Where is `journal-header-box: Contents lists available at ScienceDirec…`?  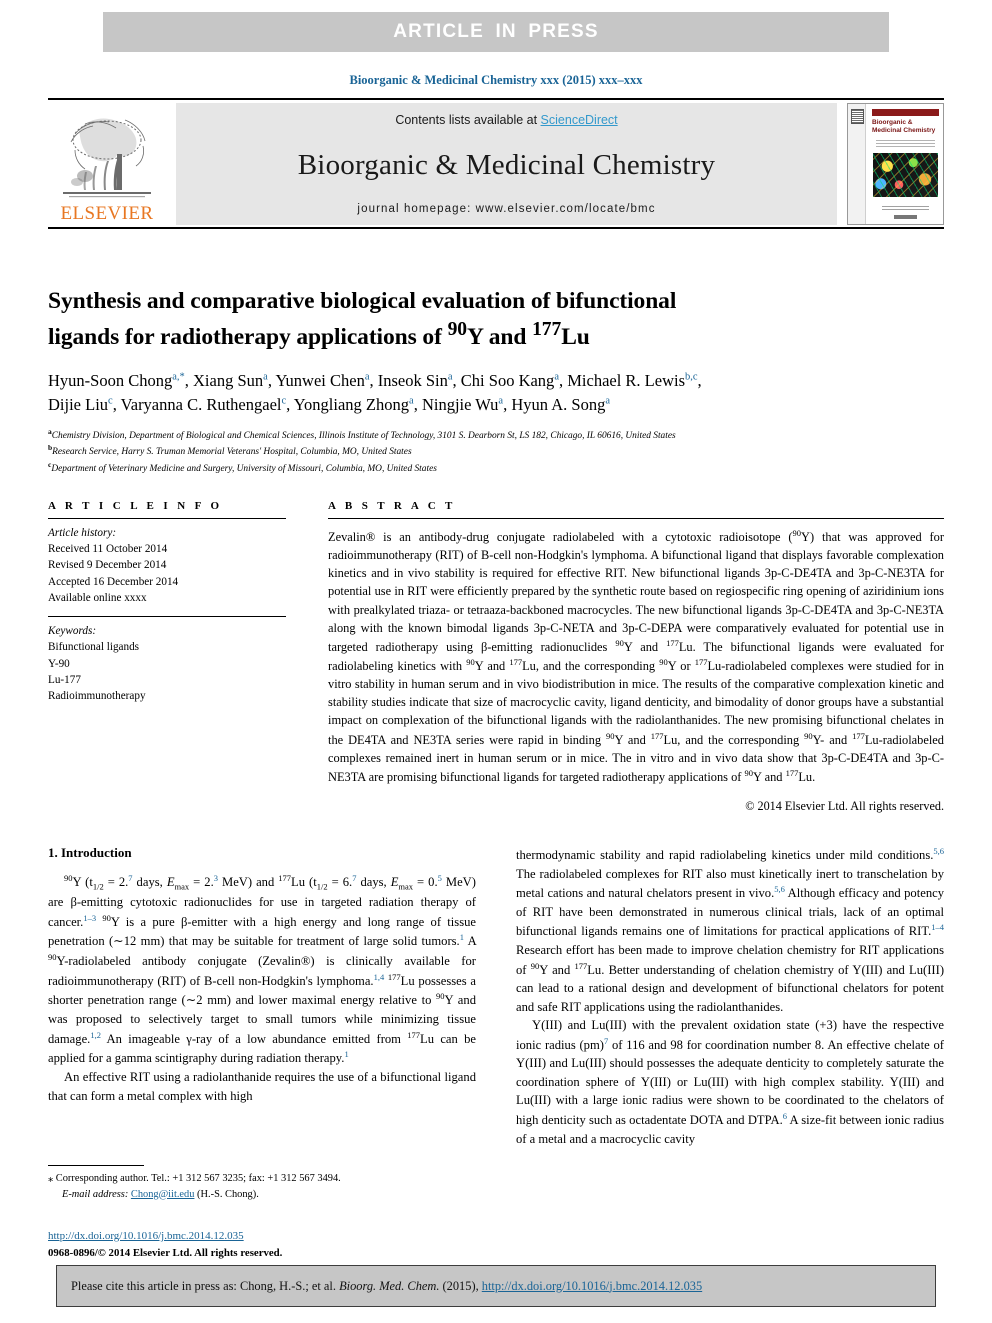 journal-header-box: Contents lists available at ScienceDirec… is located at coordinates (506, 164).